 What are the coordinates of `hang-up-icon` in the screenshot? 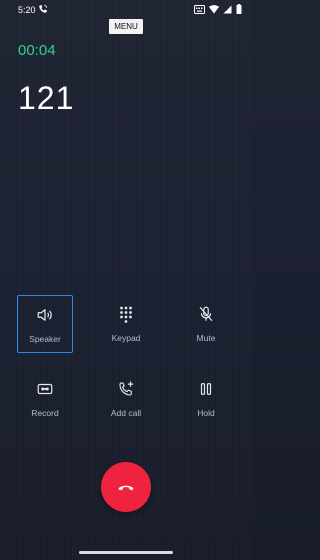 It's located at (126, 488).